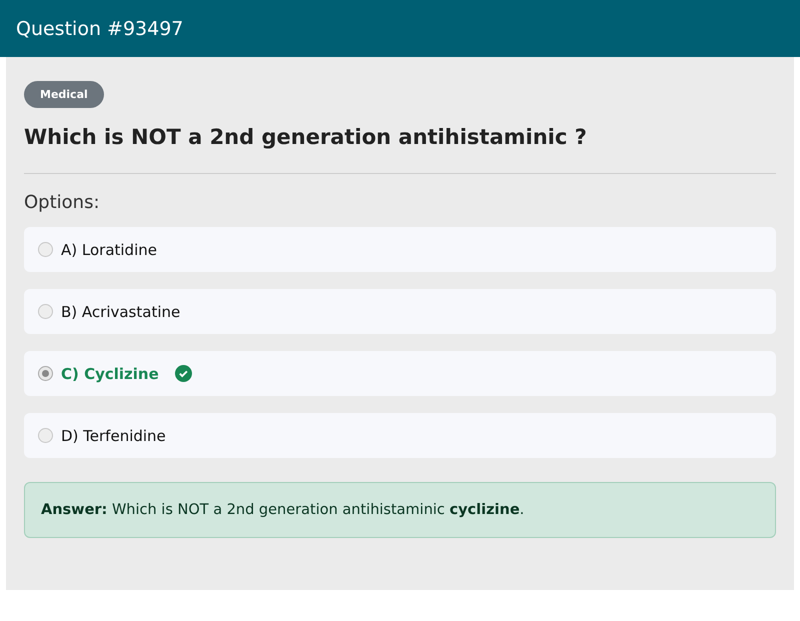 Image resolution: width=800 pixels, height=621 pixels. What do you see at coordinates (113, 435) in the screenshot?
I see `option-label: D) Terfenidine` at bounding box center [113, 435].